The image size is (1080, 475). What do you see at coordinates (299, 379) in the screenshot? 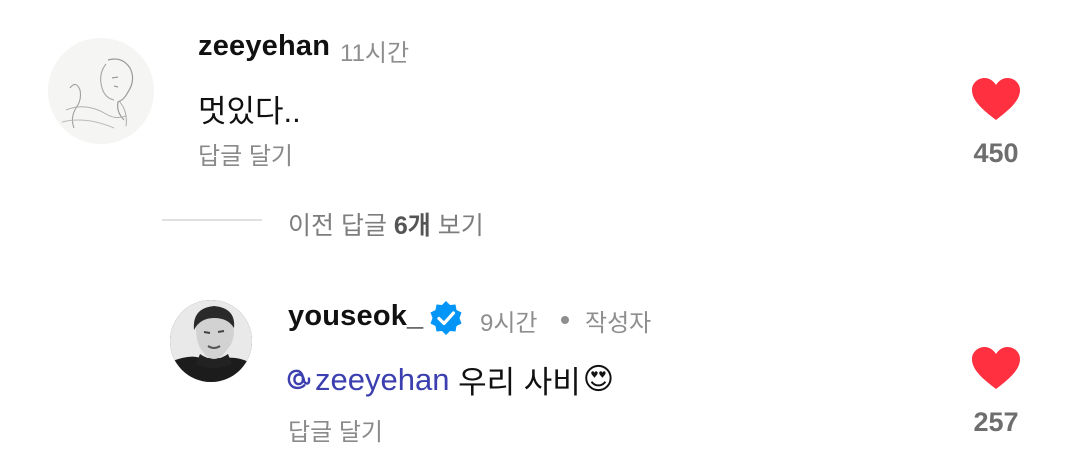
I see `threads-at-icon` at bounding box center [299, 379].